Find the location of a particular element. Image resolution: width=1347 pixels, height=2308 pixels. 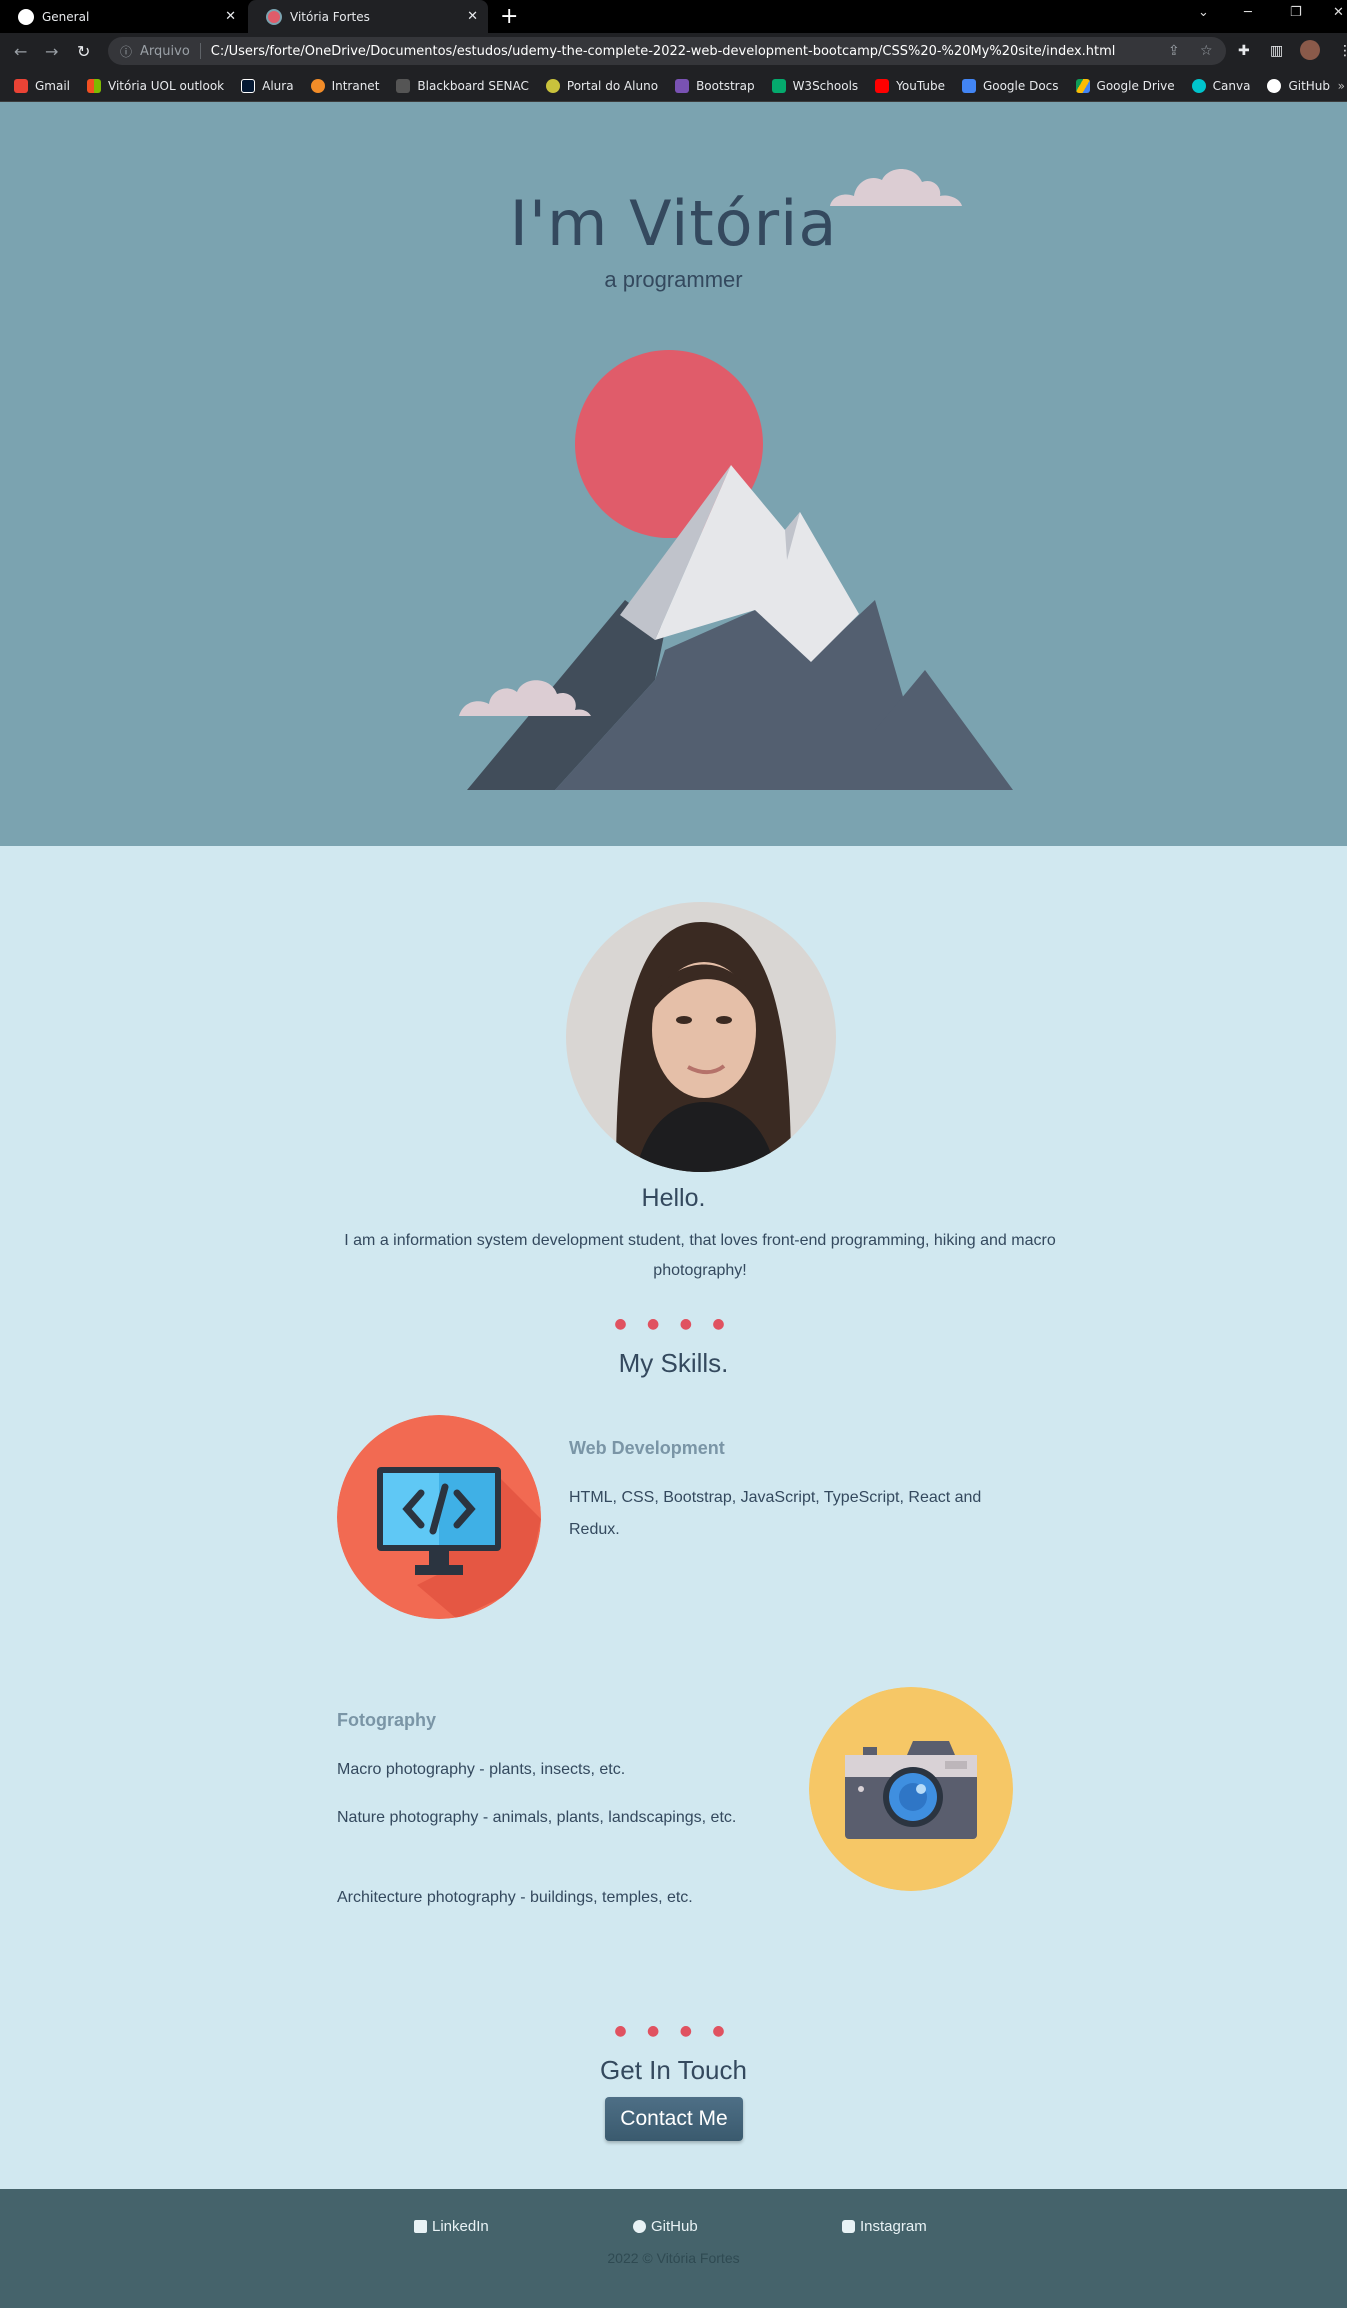

share-icon: ⇪ is located at coordinates (1174, 51).